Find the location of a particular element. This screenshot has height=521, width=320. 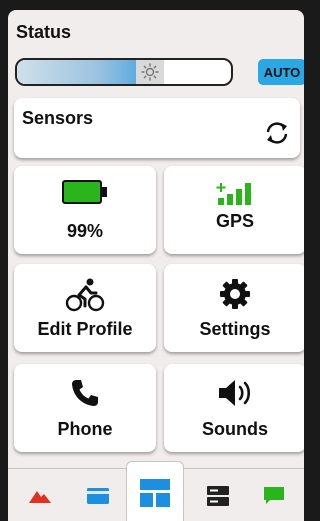

gps-signal-icon is located at coordinates (233, 194).